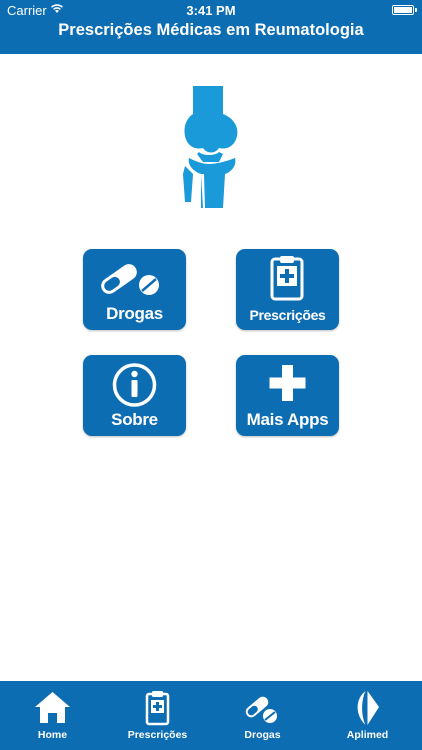 Image resolution: width=422 pixels, height=750 pixels. I want to click on home-icon, so click(52, 707).